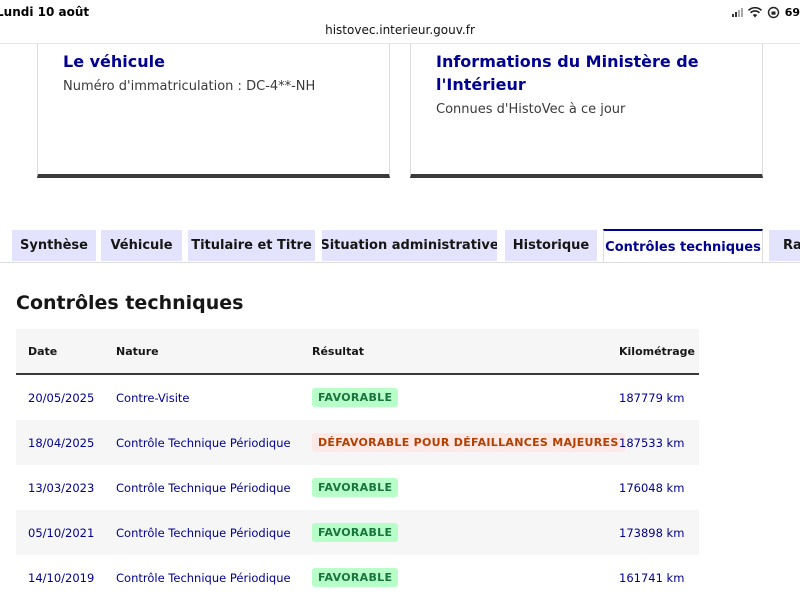 The width and height of the screenshot is (800, 600). Describe the element at coordinates (652, 533) in the screenshot. I see `cell-kilometrage: 173898 km` at that location.